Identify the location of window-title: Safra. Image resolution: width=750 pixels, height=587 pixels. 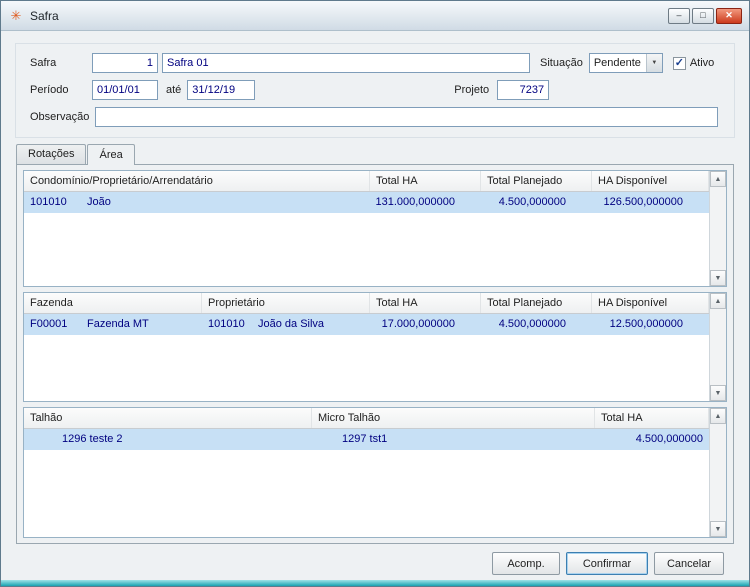
(44, 15).